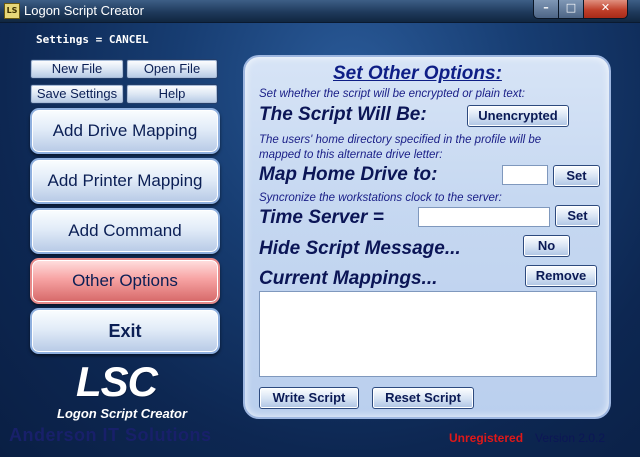  I want to click on reset-script-button: Reset Script, so click(423, 398).